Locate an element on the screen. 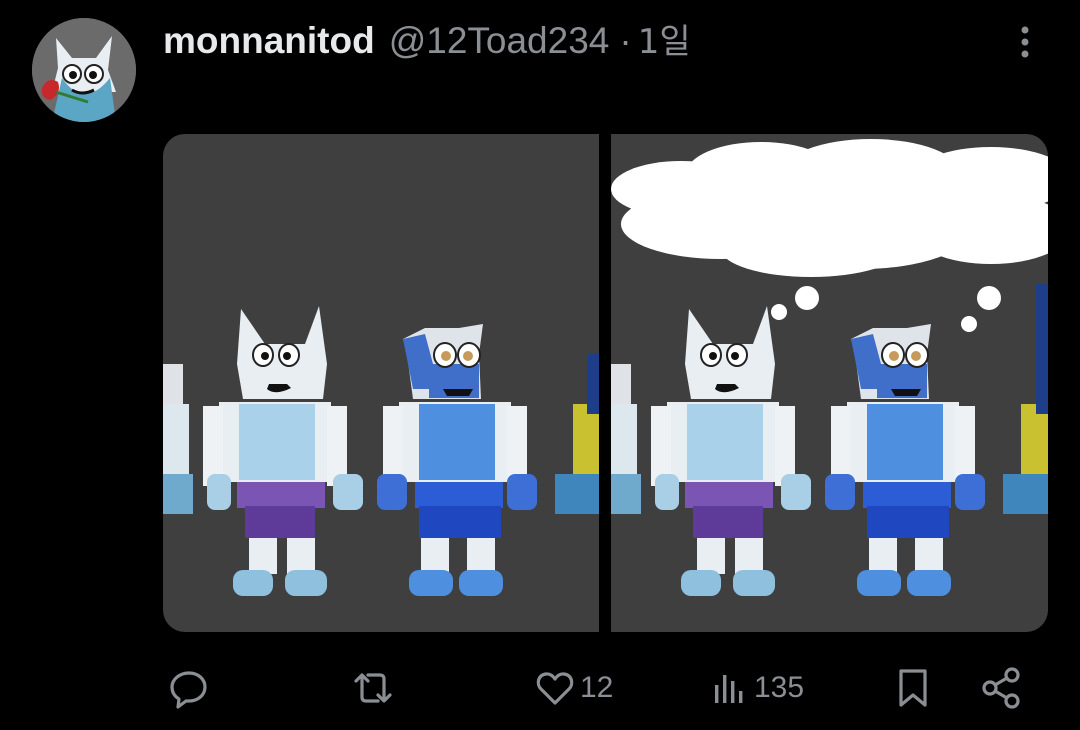  tweet-timestamp: 1일 is located at coordinates (664, 38).